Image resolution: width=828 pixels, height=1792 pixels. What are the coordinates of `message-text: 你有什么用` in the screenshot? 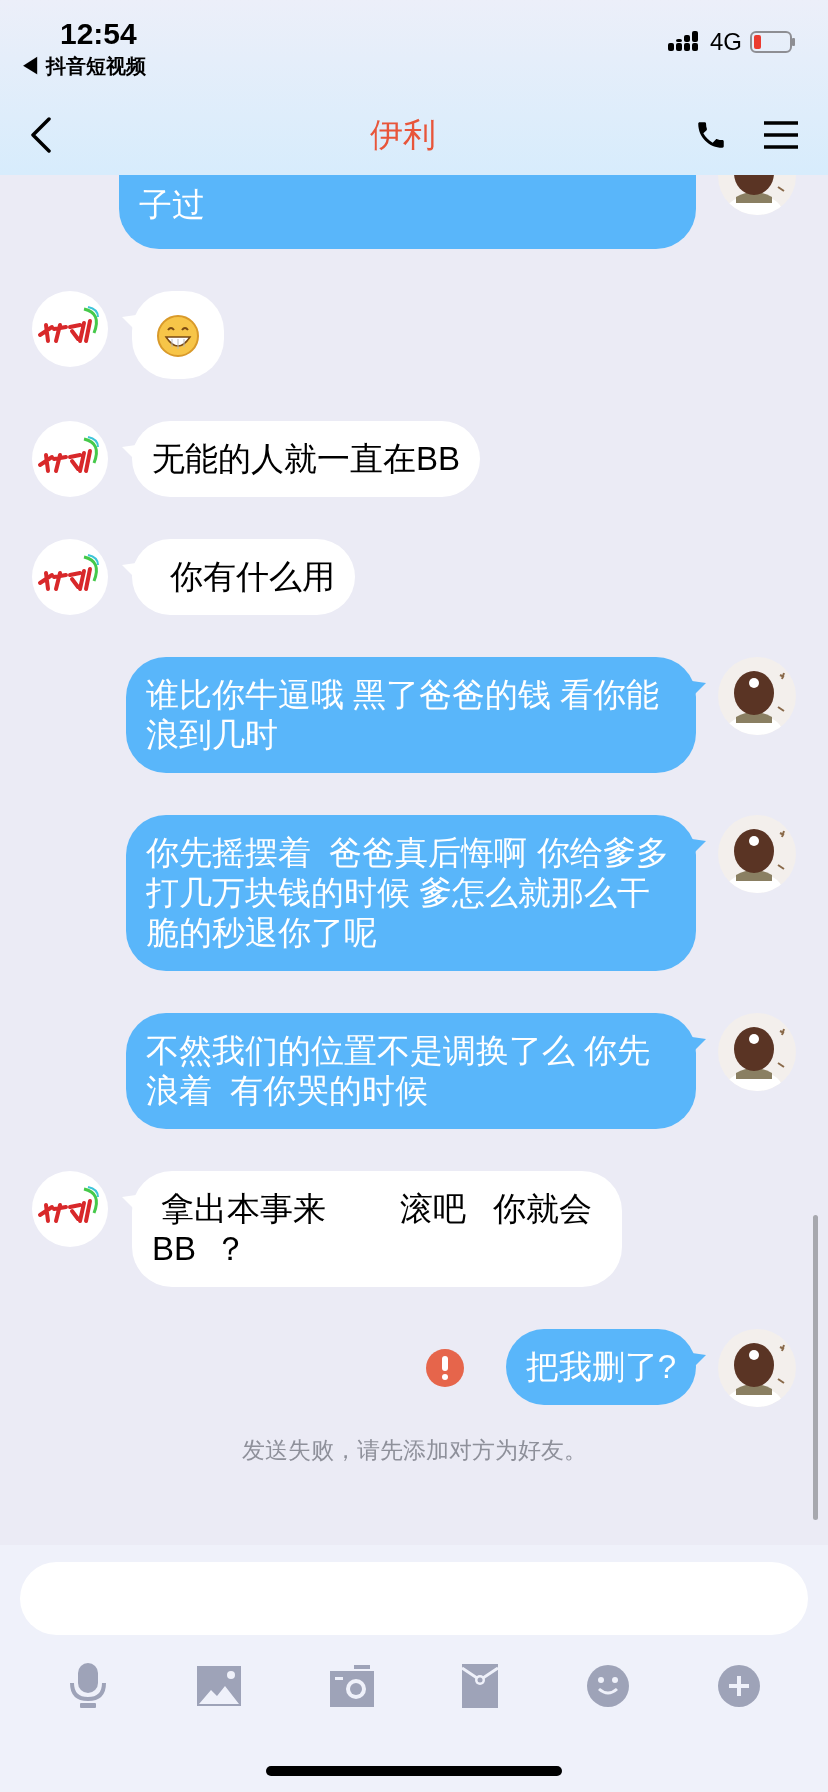 It's located at (252, 577).